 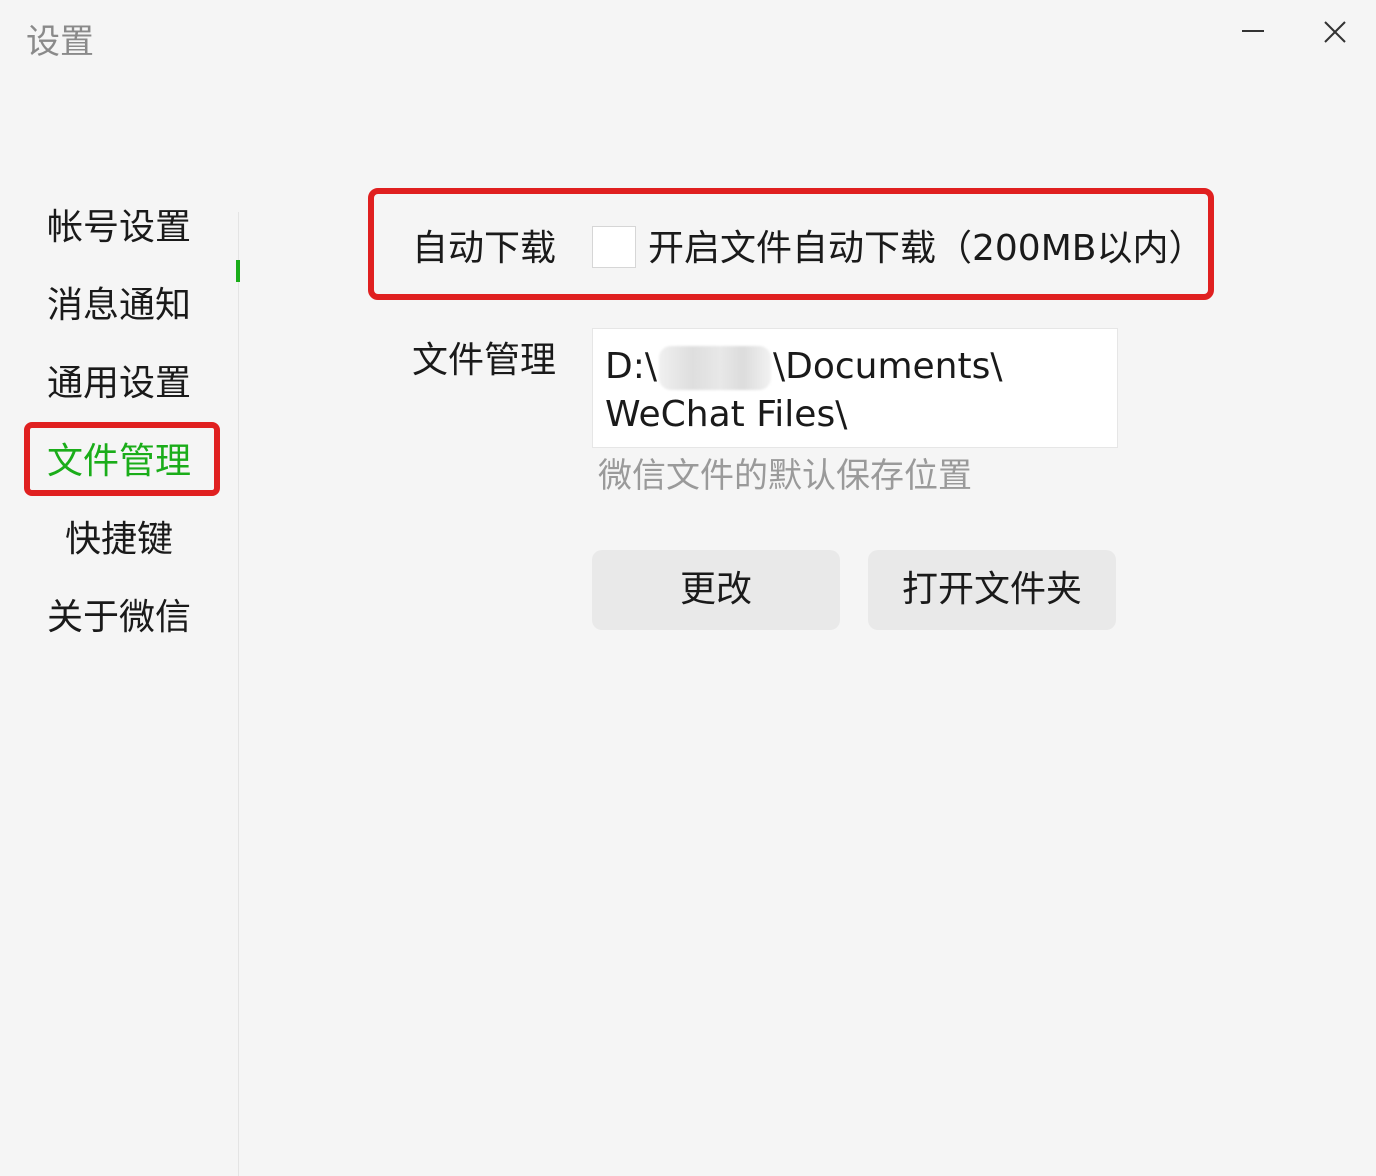 I want to click on close-icon, so click(x=1335, y=32).